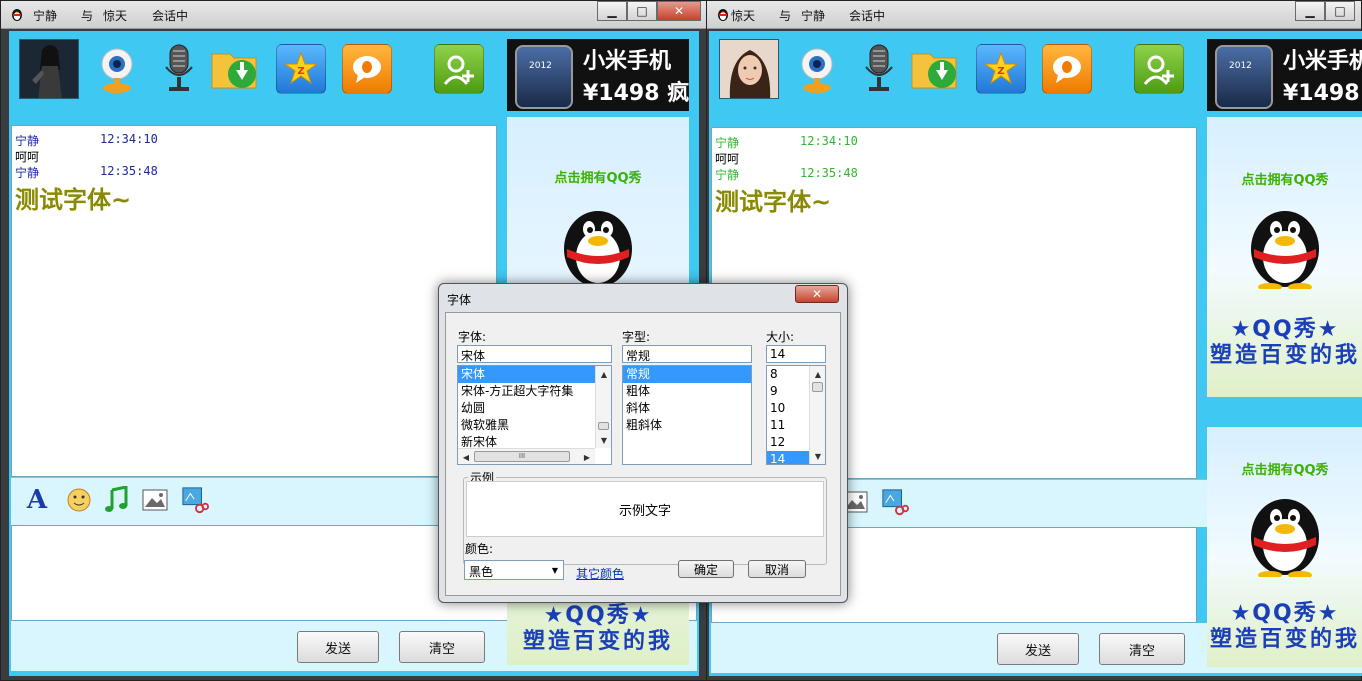  I want to click on svg-text: Z, so click(300, 71).